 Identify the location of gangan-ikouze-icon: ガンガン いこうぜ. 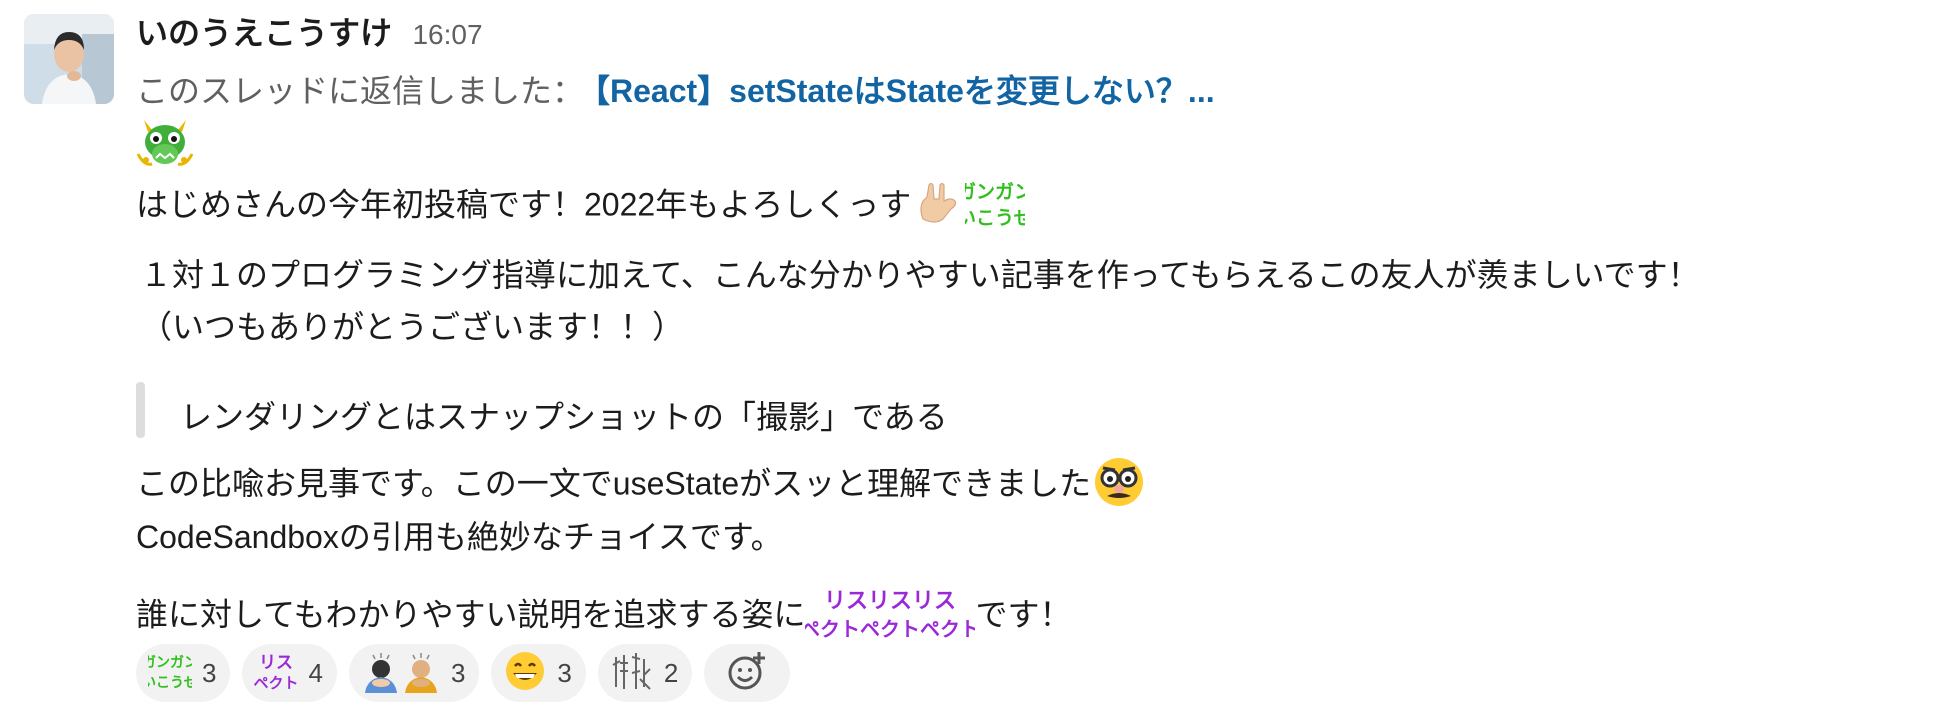
(170, 673).